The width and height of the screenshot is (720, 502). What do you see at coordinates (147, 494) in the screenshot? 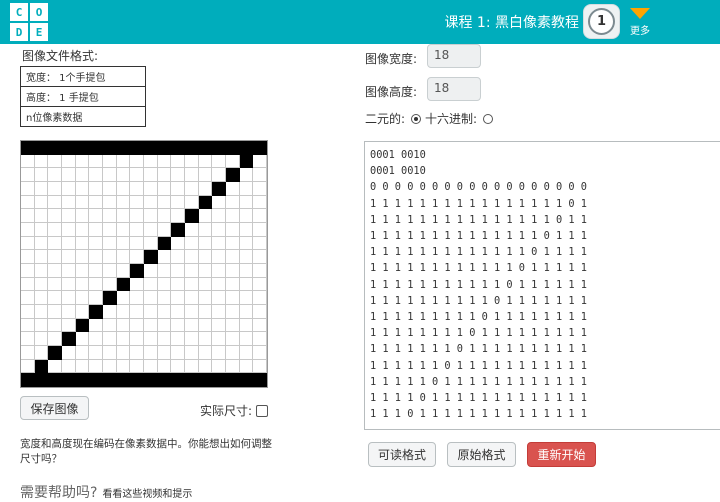
I see `help-videos-link: 看看这些视频和提示` at bounding box center [147, 494].